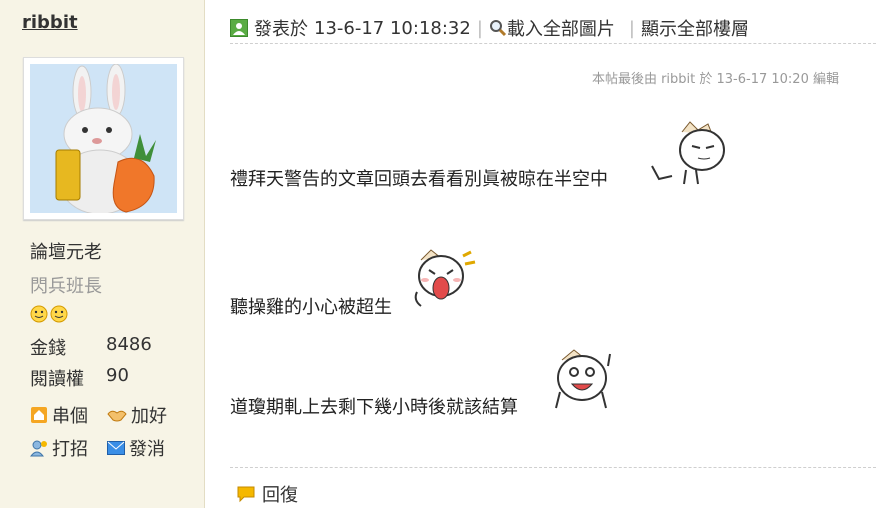 The height and width of the screenshot is (508, 877). Describe the element at coordinates (70, 449) in the screenshot. I see `greet-label: 打招` at that location.